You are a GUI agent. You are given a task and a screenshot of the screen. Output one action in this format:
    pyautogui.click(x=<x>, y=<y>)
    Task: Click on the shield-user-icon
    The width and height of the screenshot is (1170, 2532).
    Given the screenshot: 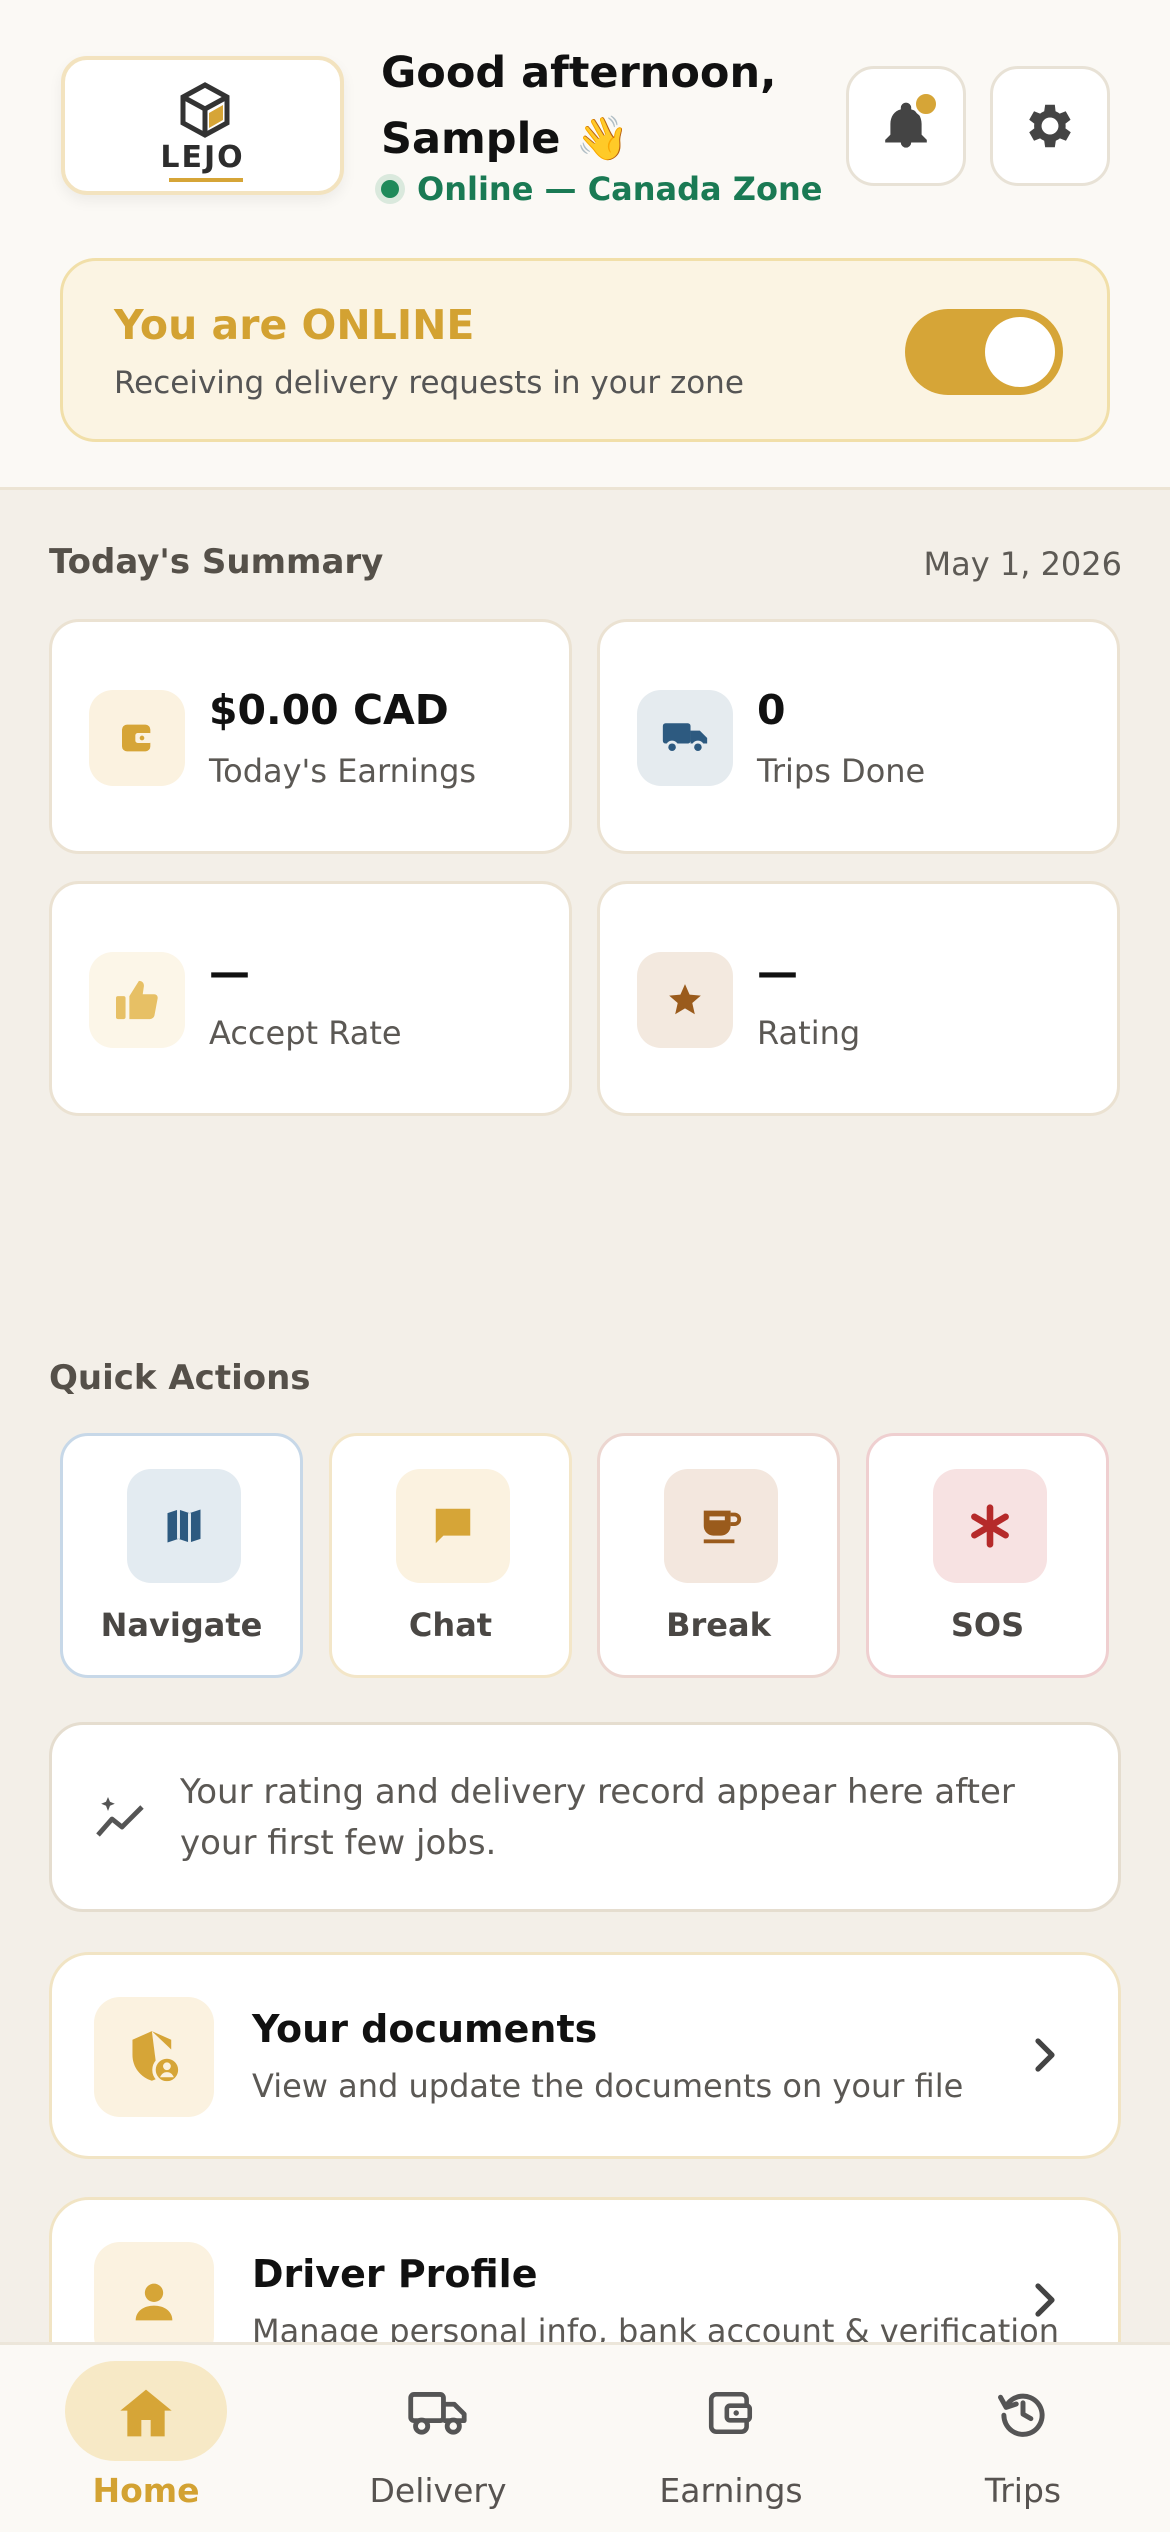 What is the action you would take?
    pyautogui.click(x=154, y=2057)
    